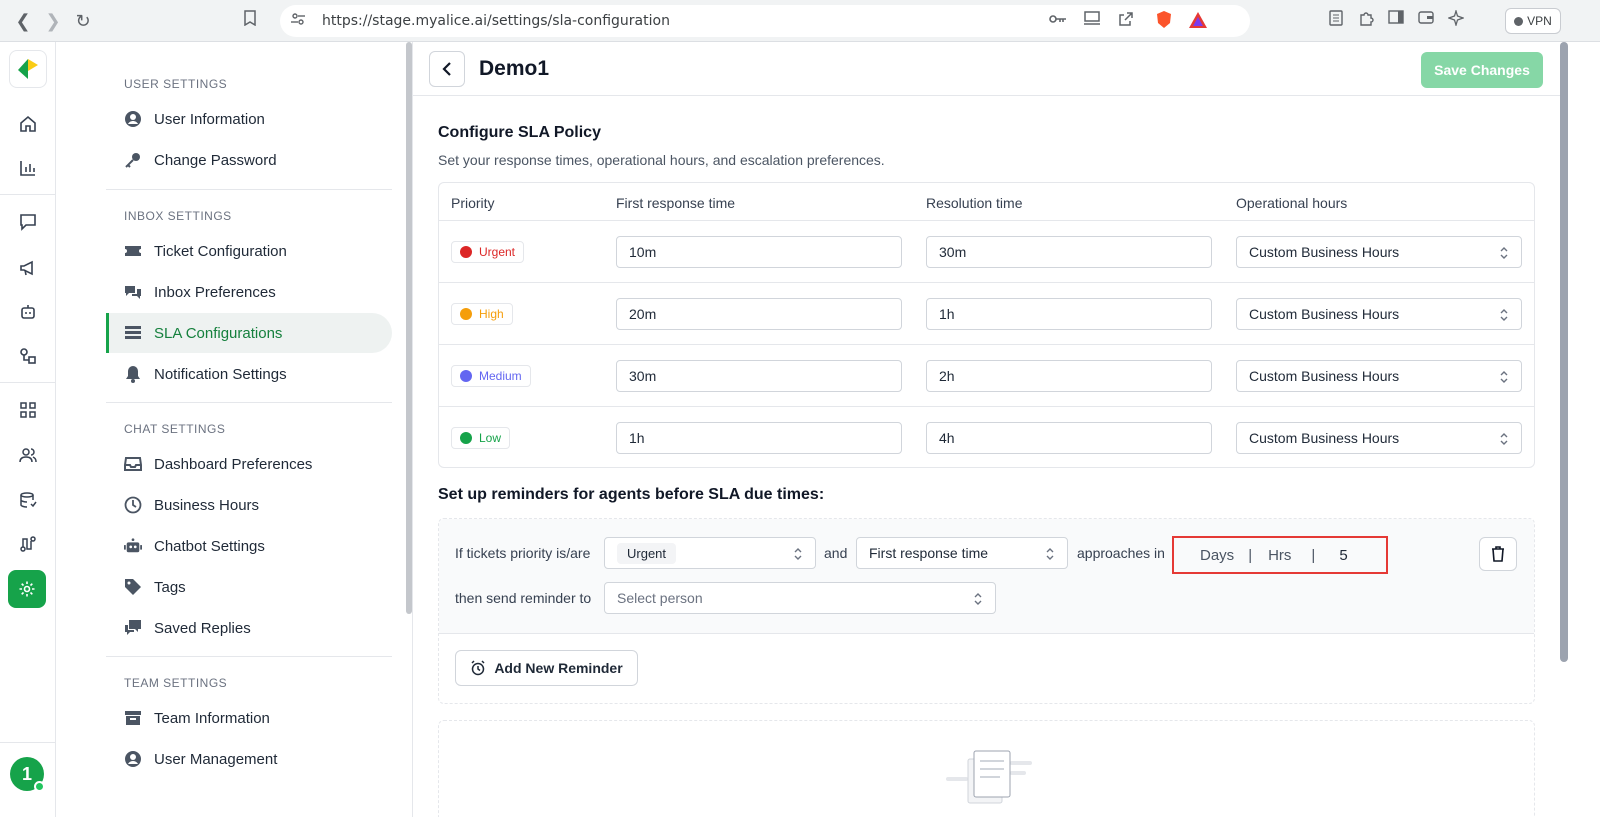 The height and width of the screenshot is (817, 1600). What do you see at coordinates (481, 438) in the screenshot?
I see `priority-badge-low: Low` at bounding box center [481, 438].